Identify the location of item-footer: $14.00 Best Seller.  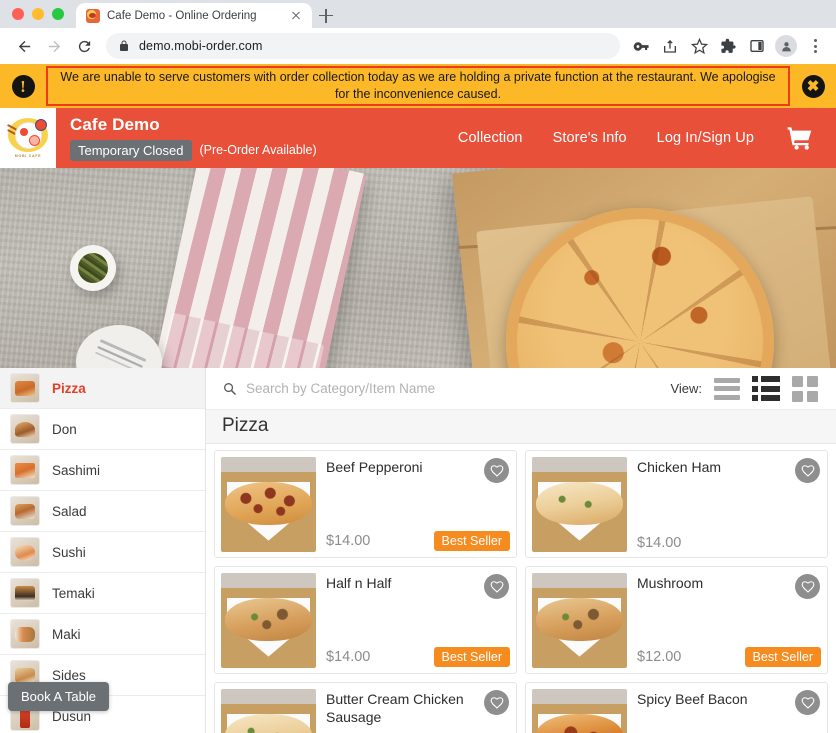
(418, 541).